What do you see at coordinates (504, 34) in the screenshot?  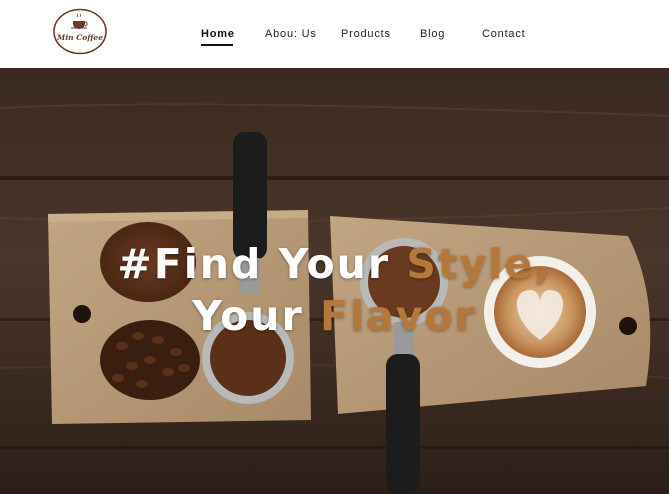 I see `nav-contact: Contact` at bounding box center [504, 34].